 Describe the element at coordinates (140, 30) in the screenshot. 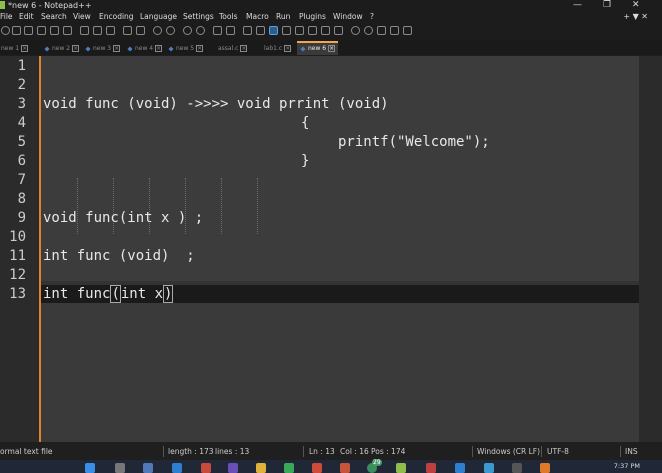

I see `redo-icon` at that location.